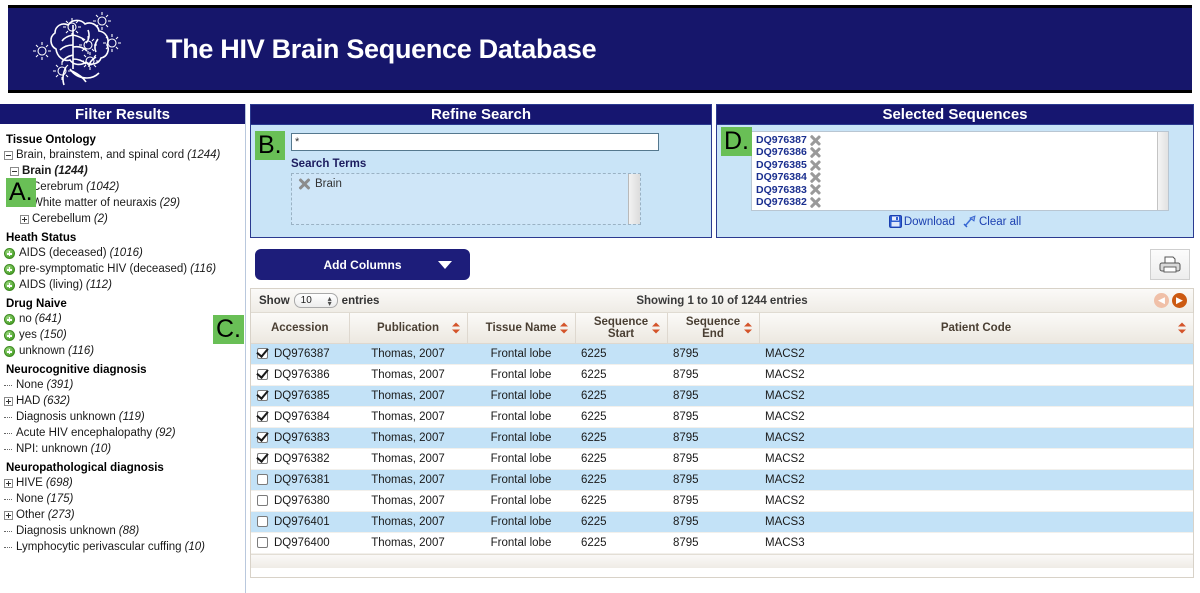 This screenshot has width=1200, height=593. Describe the element at coordinates (621, 396) in the screenshot. I see `cell-start: 6225` at that location.